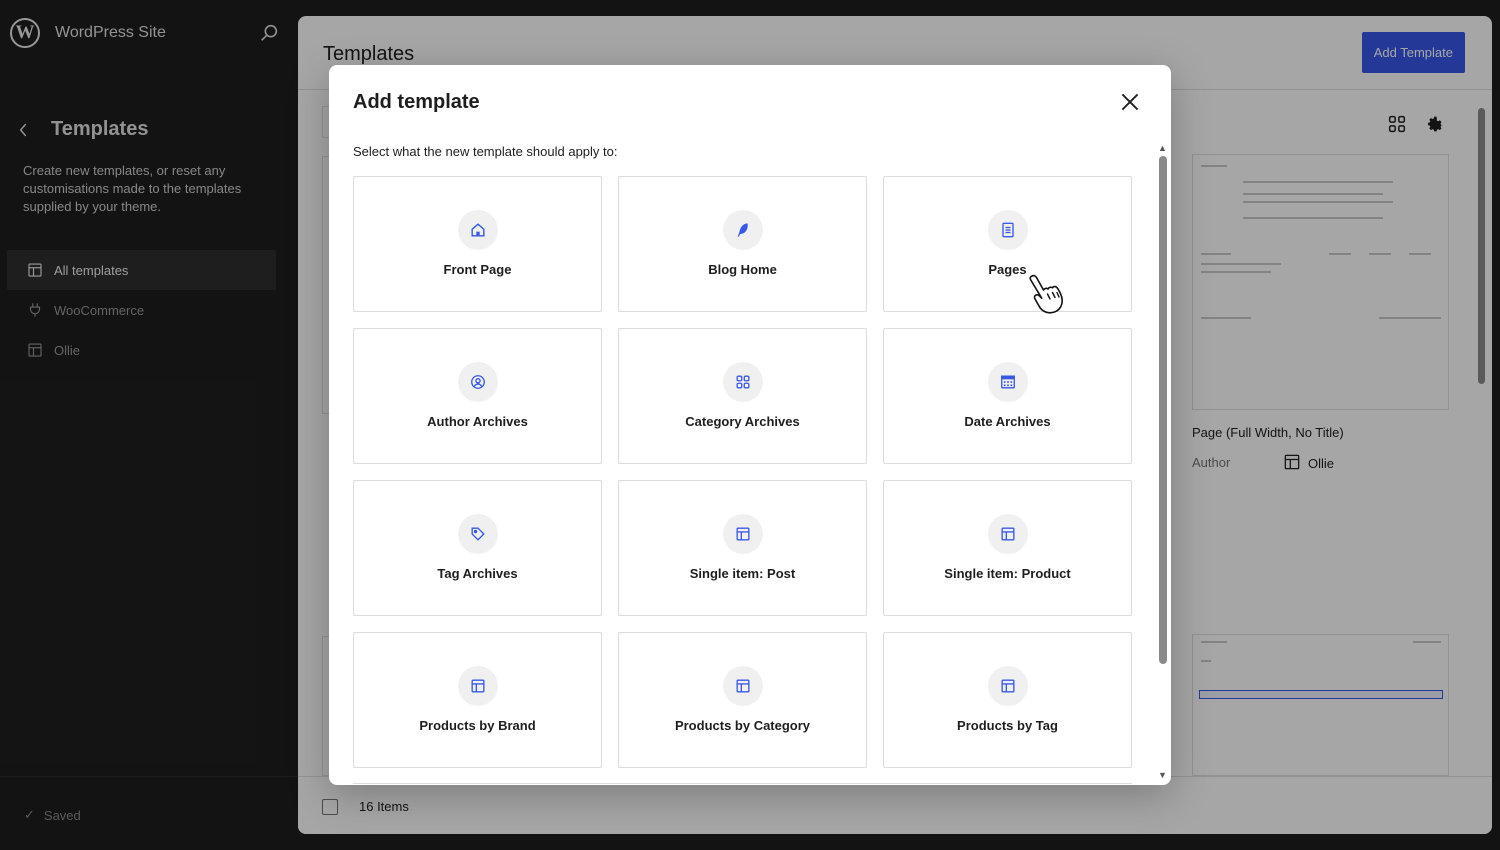  Describe the element at coordinates (1162, 148) in the screenshot. I see `scroll-up-arrow-icon: ▲` at that location.